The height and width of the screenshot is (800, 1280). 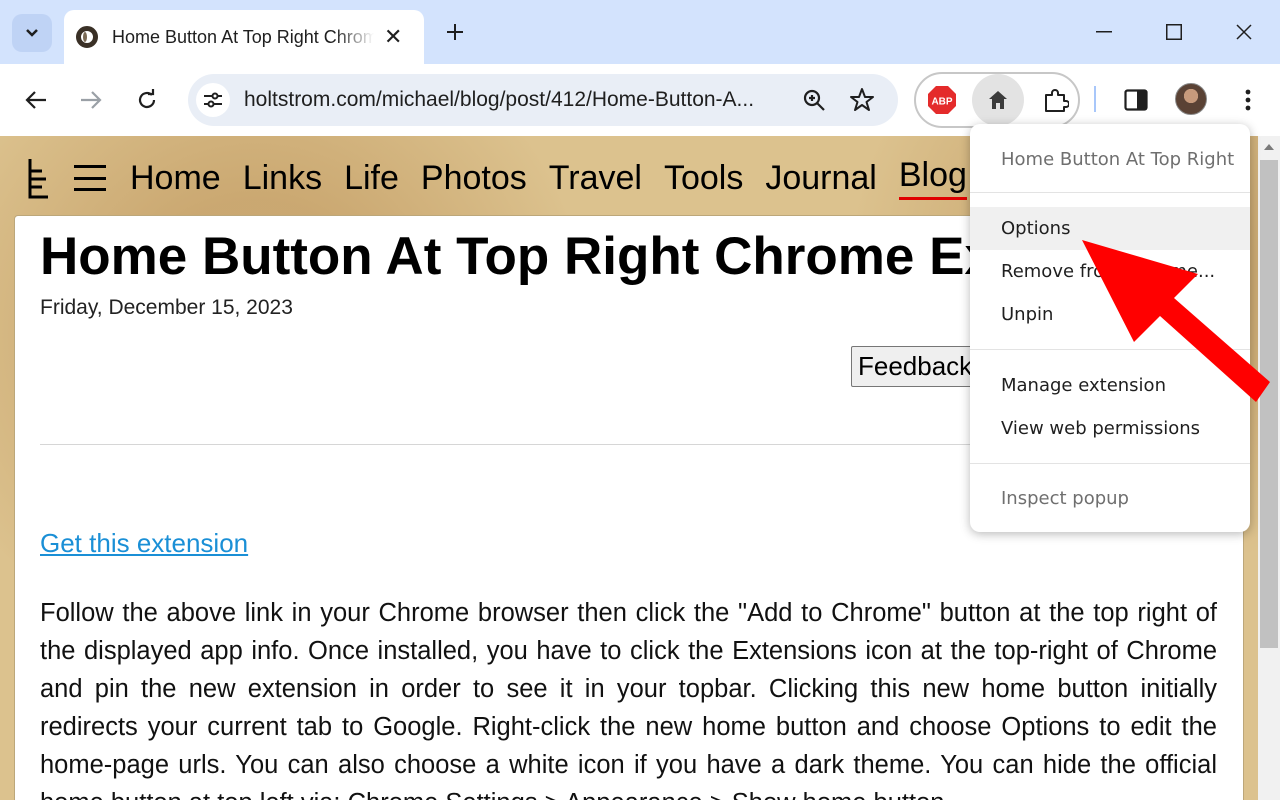 I want to click on home-icon, so click(x=998, y=100).